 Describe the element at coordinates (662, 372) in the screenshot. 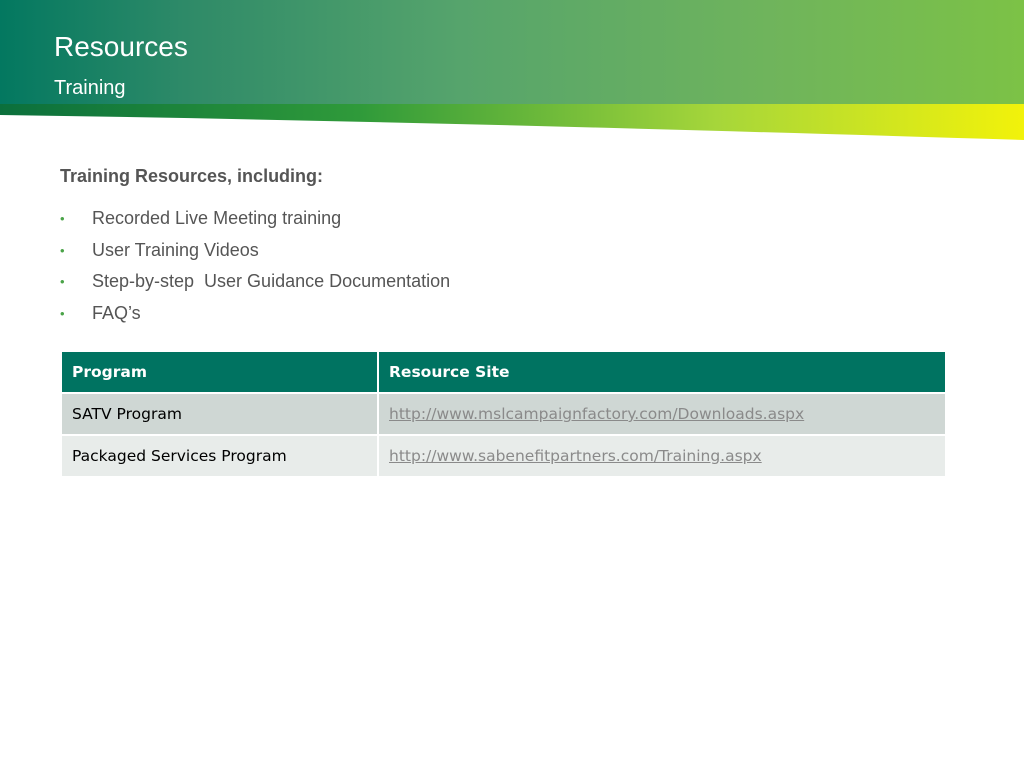

I see `column-header-resource-site: Resource Site` at that location.